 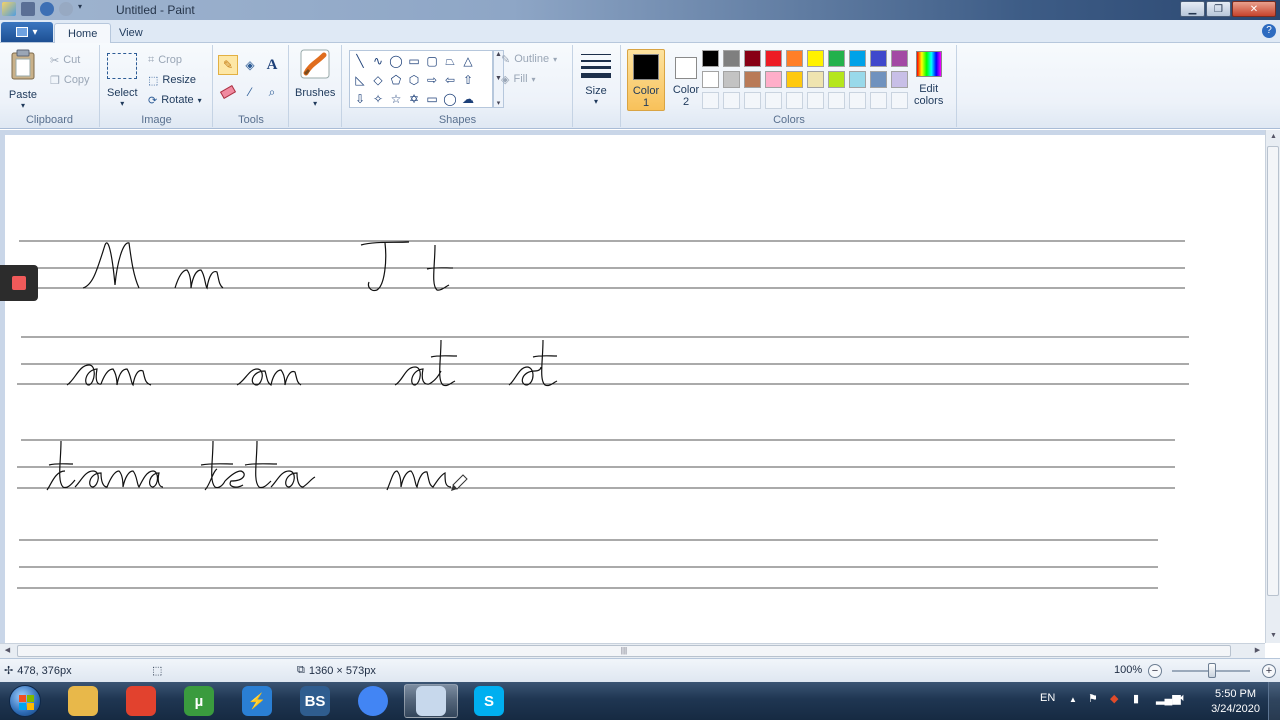 I want to click on left-arrow-shape-icon: ⇦, so click(x=450, y=80).